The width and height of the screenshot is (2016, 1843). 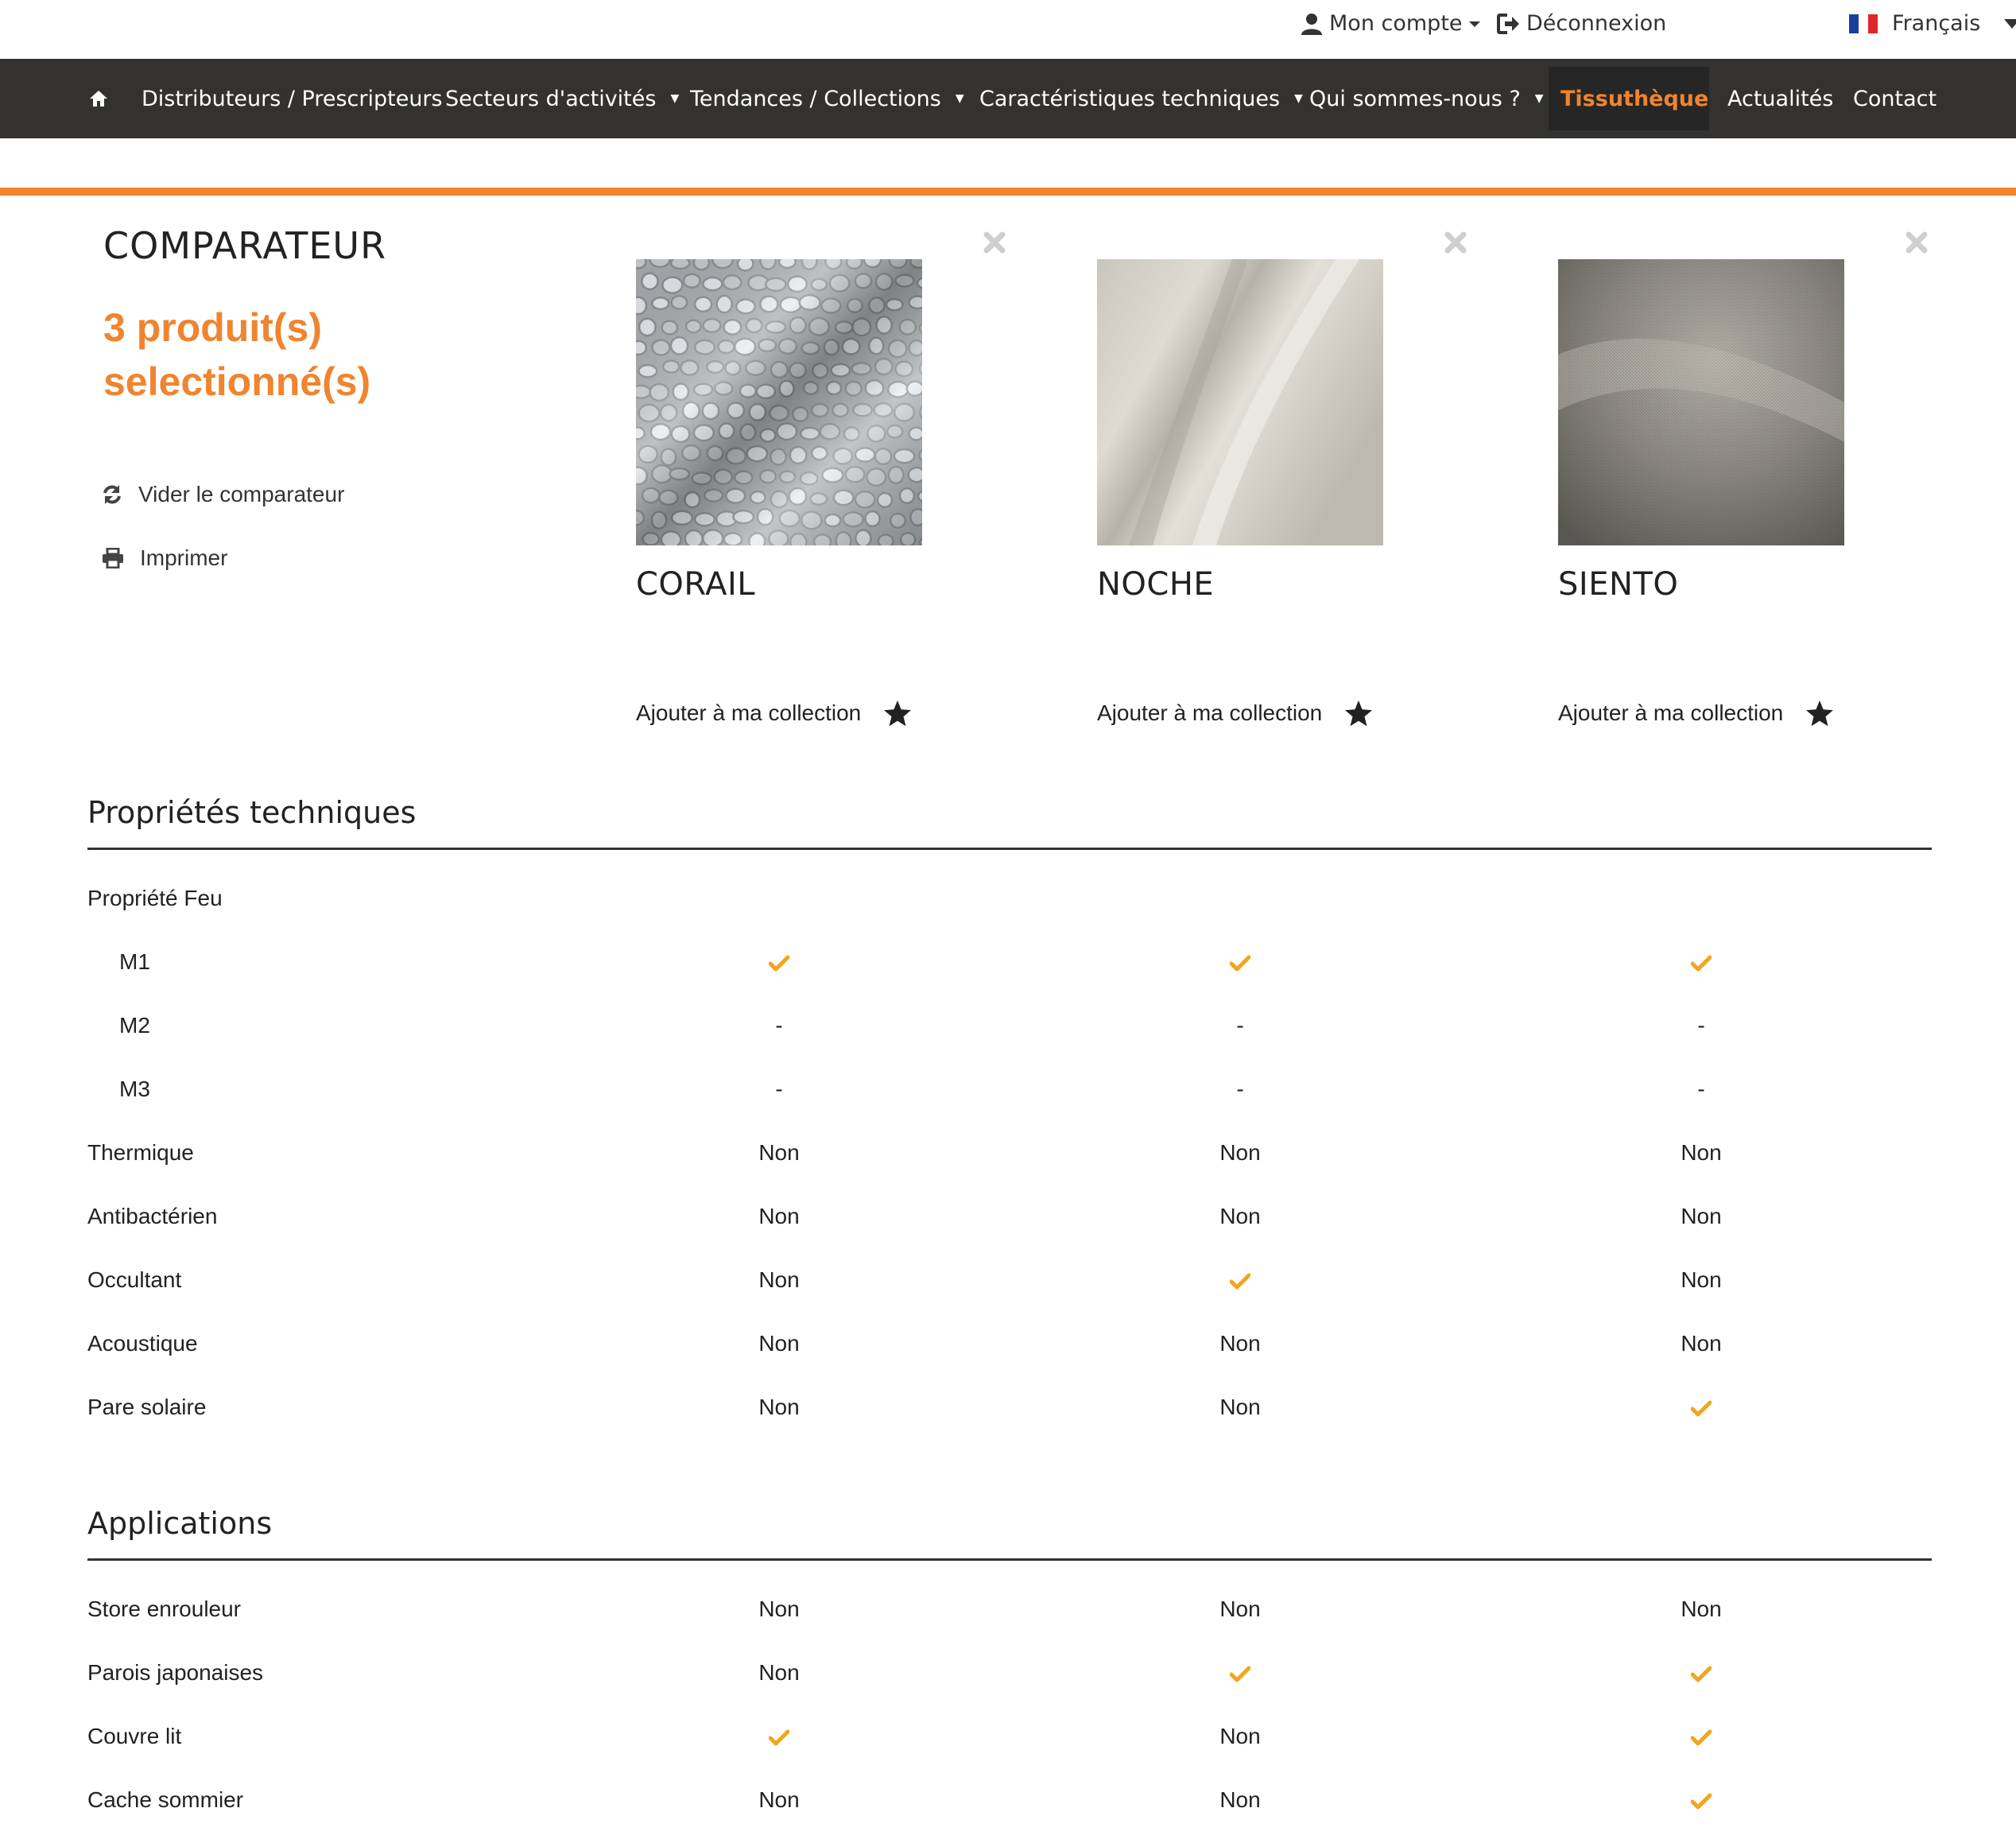 What do you see at coordinates (134, 1736) in the screenshot?
I see `property-label: Couvre lit` at bounding box center [134, 1736].